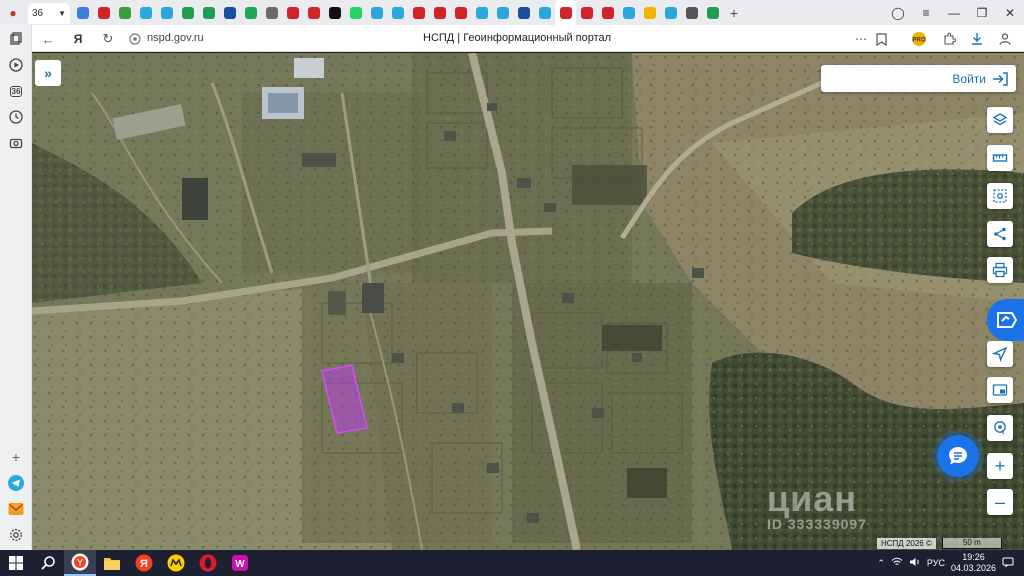 The width and height of the screenshot is (1024, 576). I want to click on counter-36-icon: 36, so click(16, 91).